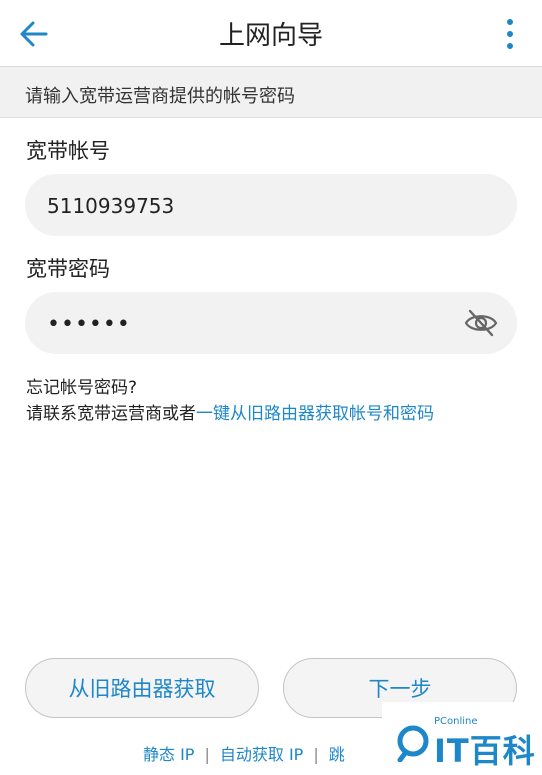  I want to click on watermark: PConline IT百科, so click(462, 738).